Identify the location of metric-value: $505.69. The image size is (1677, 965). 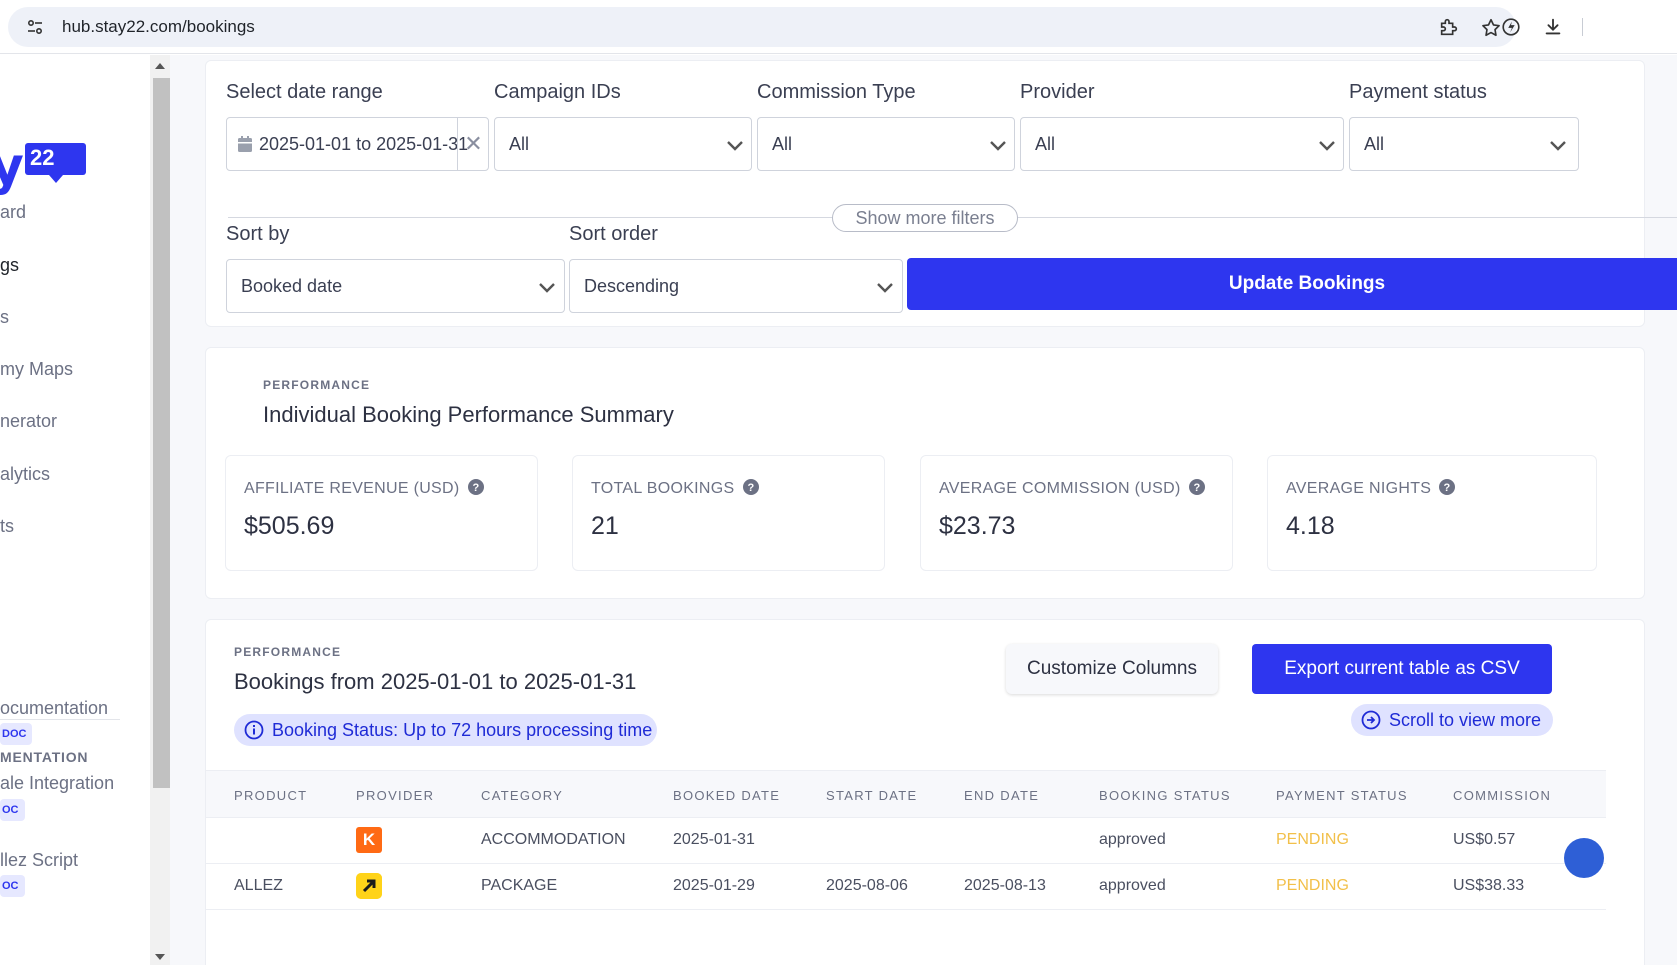
(289, 526).